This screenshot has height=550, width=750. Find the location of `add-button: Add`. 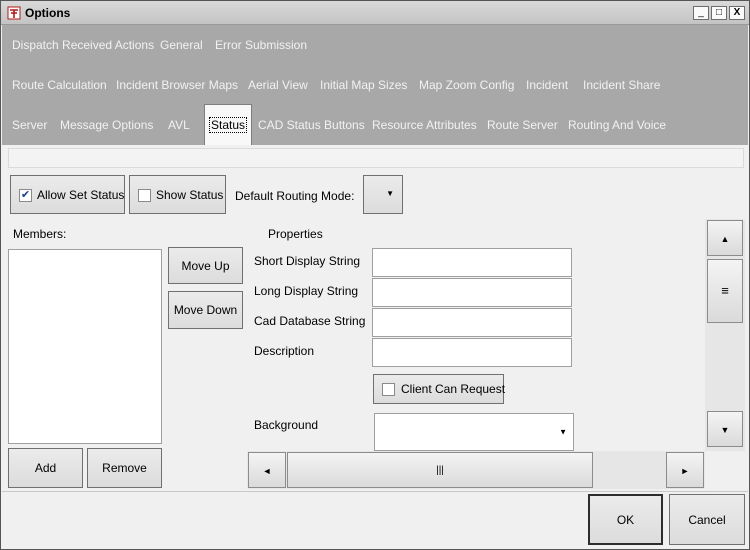

add-button: Add is located at coordinates (45, 468).